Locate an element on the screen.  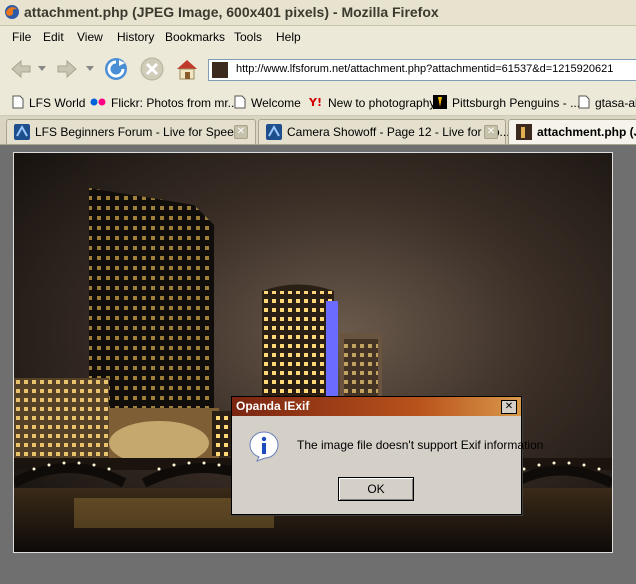
bookmark-label: Welcome is located at coordinates (276, 103).